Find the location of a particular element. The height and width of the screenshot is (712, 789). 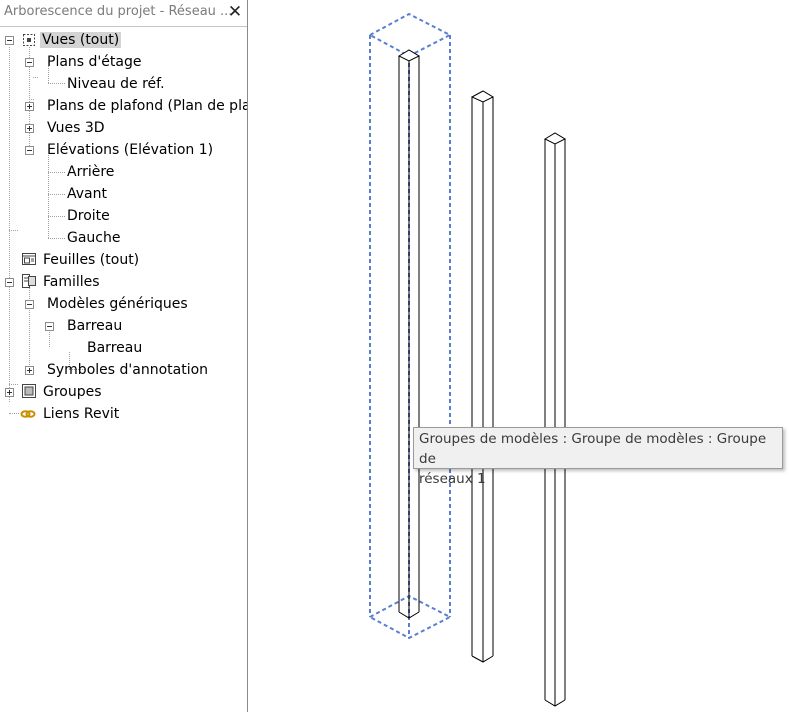

revit-links-icon is located at coordinates (28, 414).